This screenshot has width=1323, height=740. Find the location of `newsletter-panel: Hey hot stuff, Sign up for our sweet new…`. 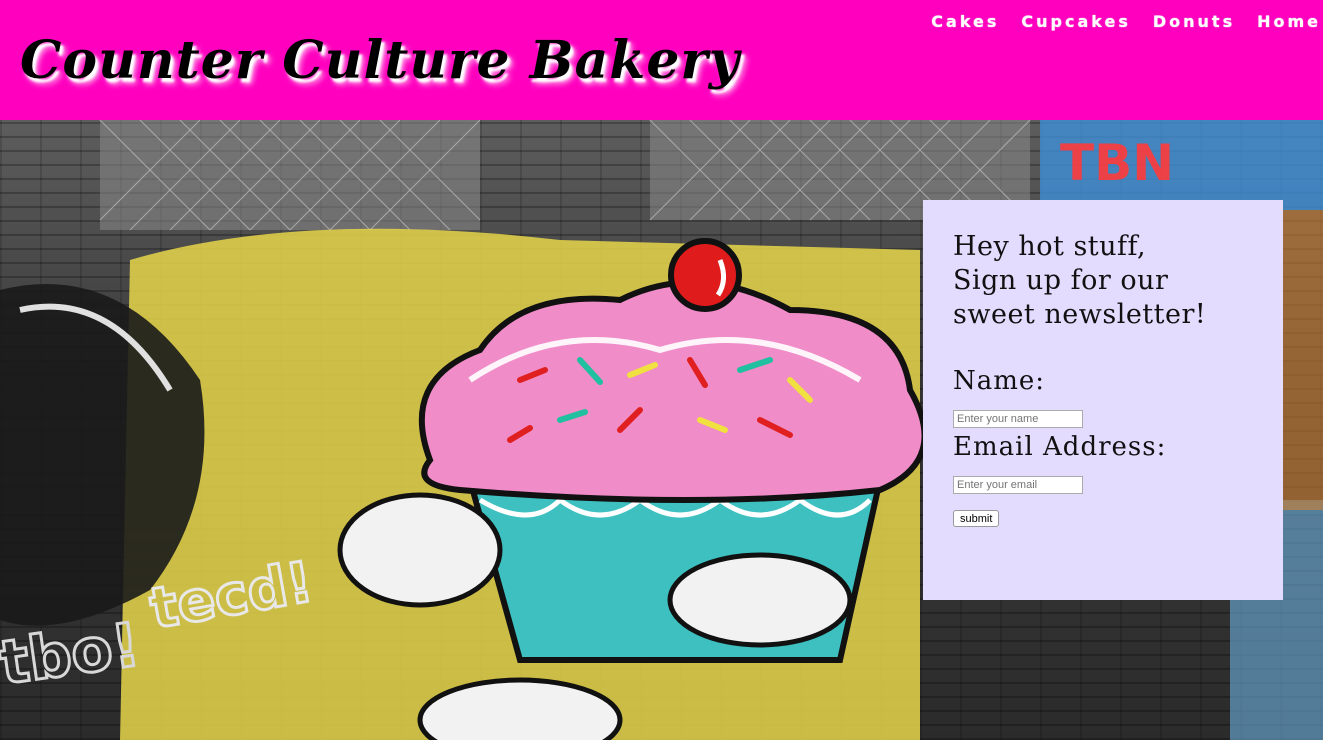

newsletter-panel: Hey hot stuff, Sign up for our sweet new… is located at coordinates (1103, 400).